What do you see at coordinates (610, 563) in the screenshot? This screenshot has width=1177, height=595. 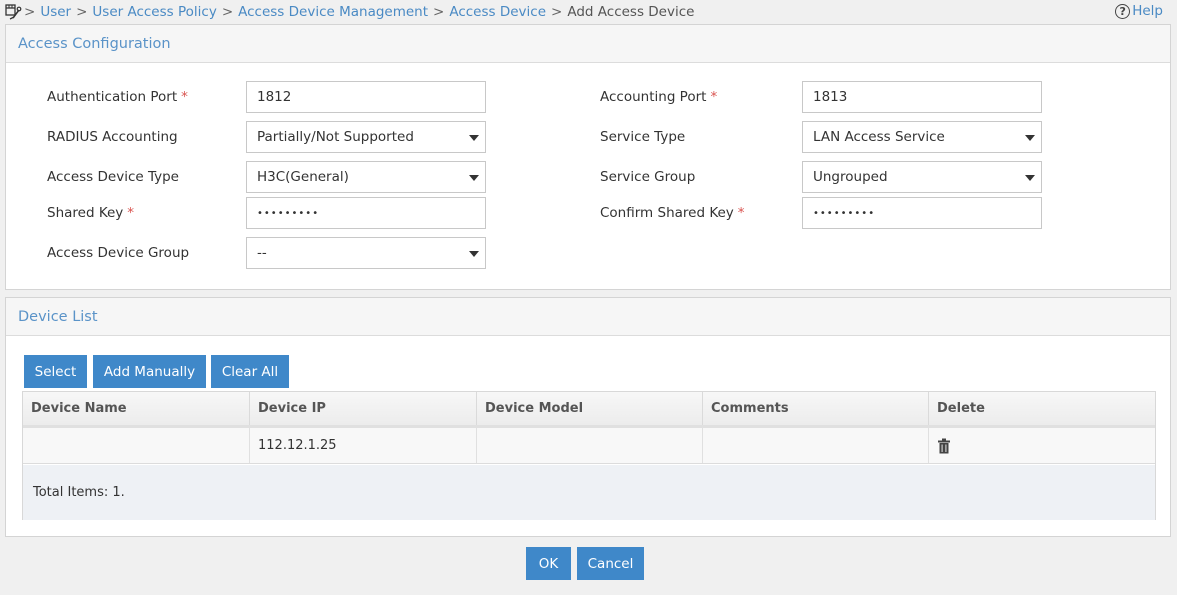 I see `cancel-button: Cancel` at bounding box center [610, 563].